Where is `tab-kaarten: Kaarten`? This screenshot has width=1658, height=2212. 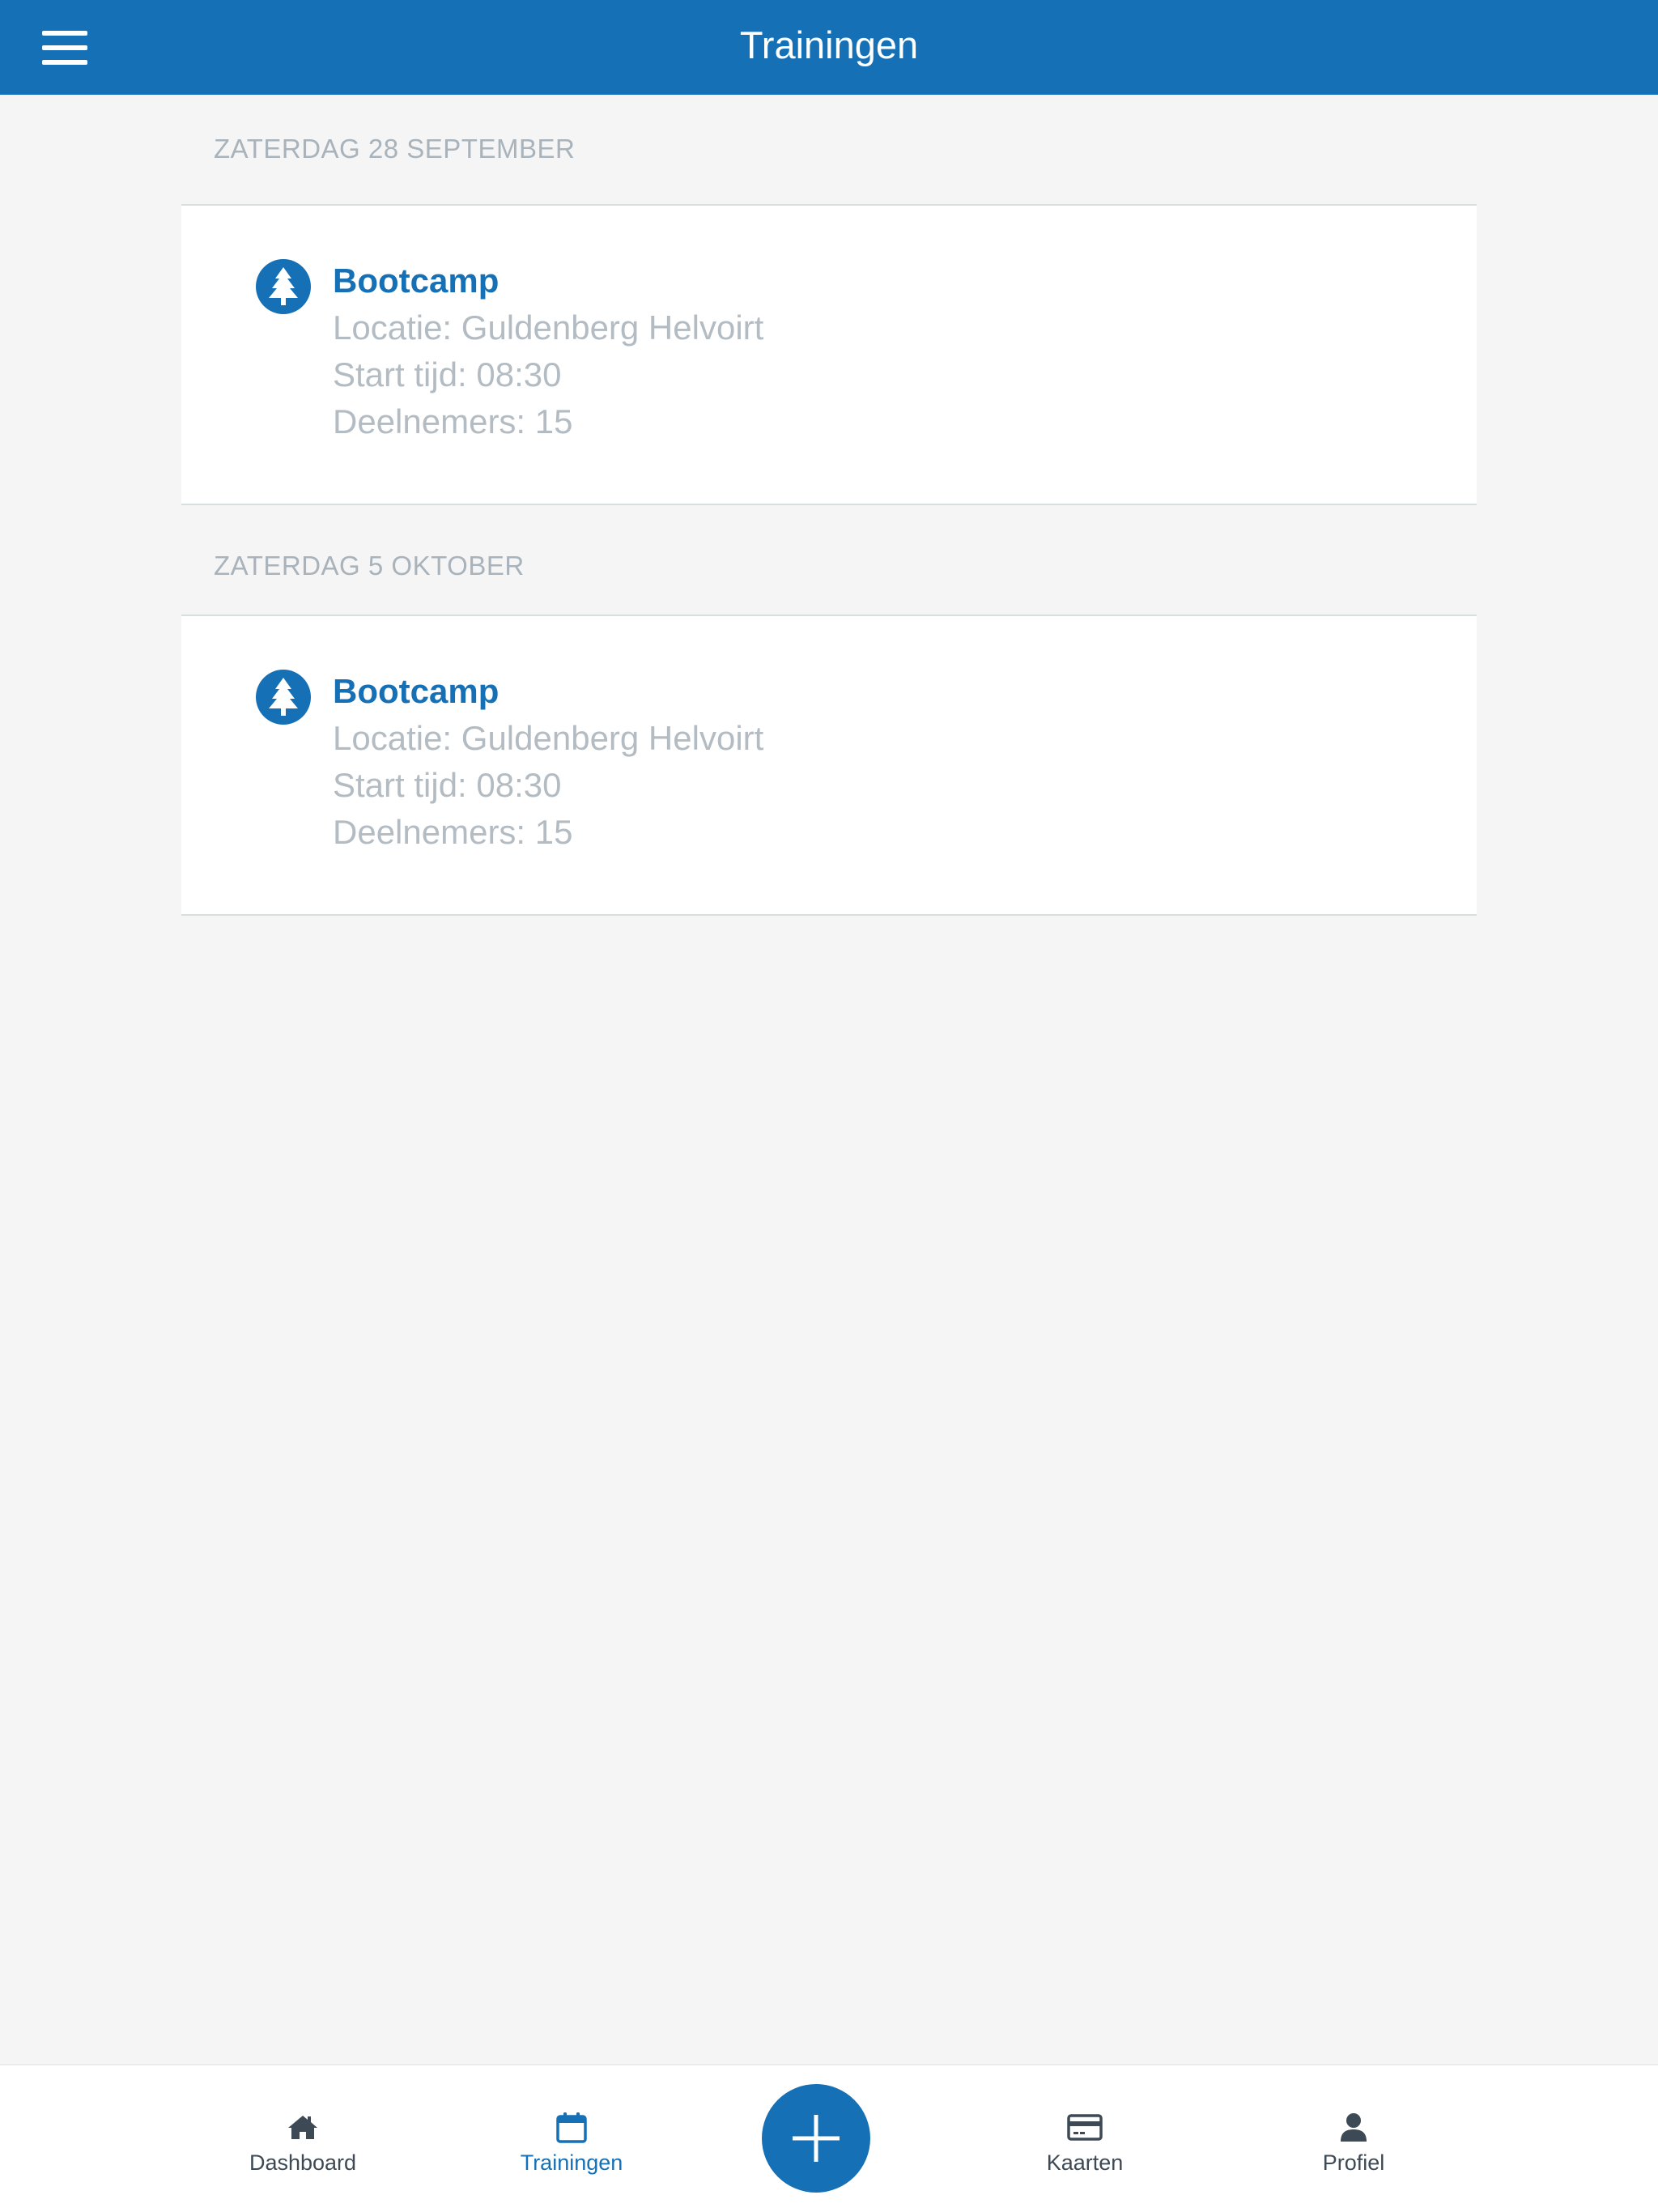
tab-kaarten: Kaarten is located at coordinates (1085, 2138).